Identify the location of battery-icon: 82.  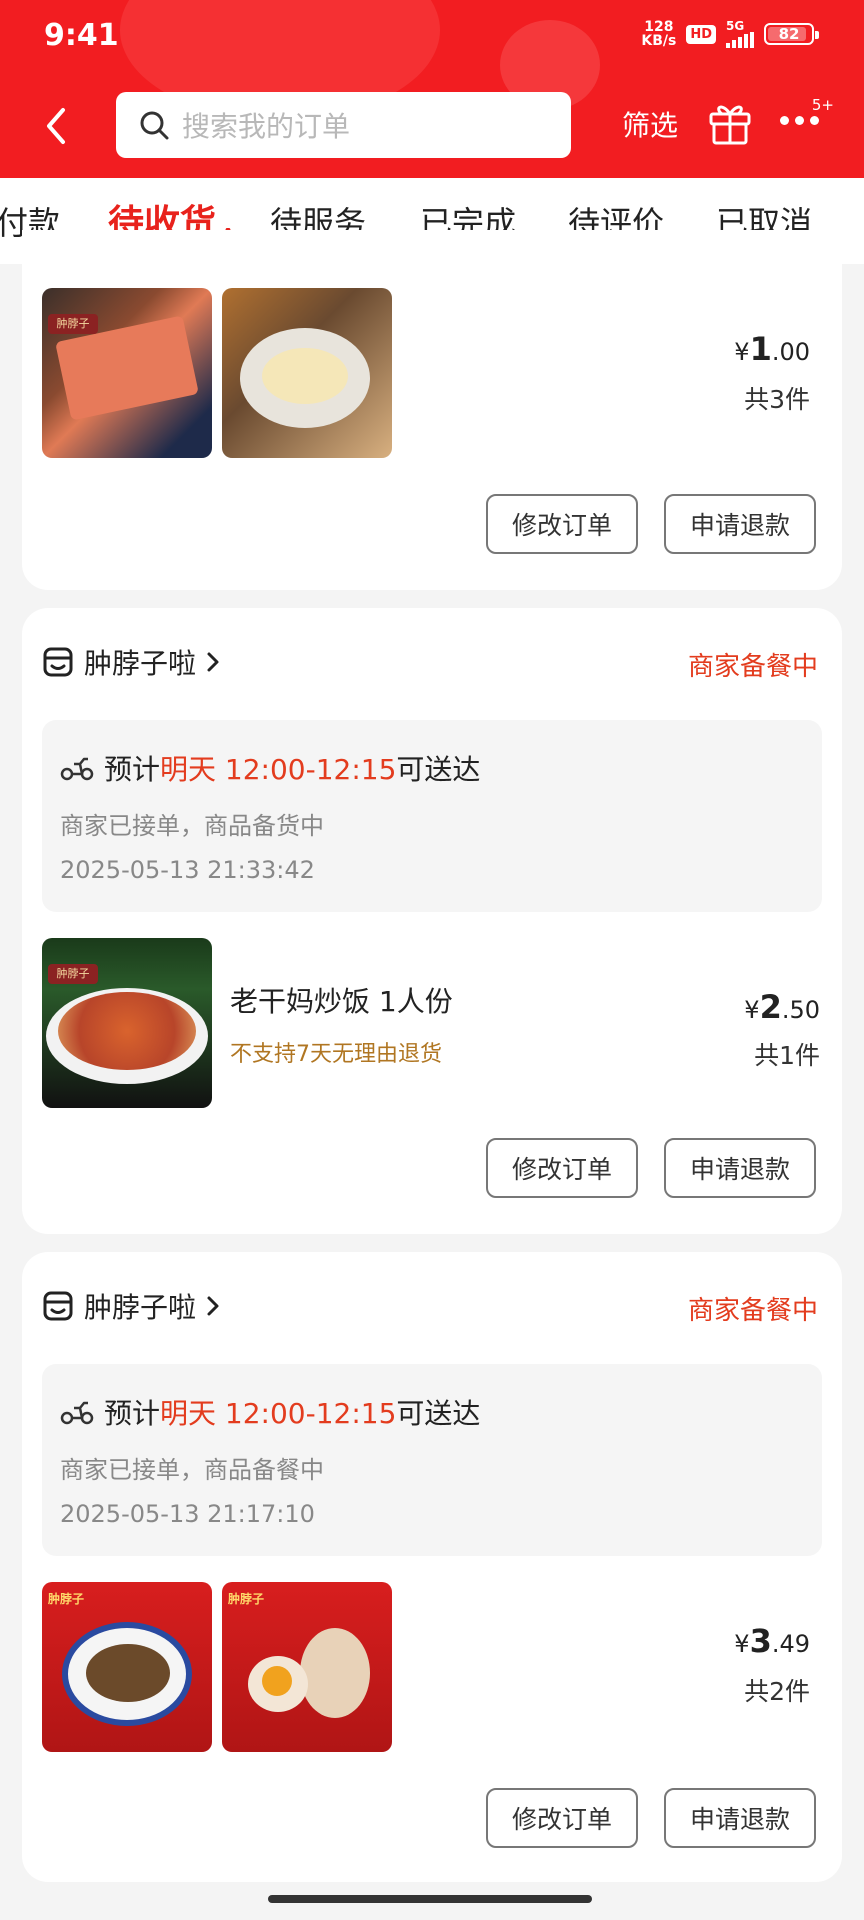
(791, 34).